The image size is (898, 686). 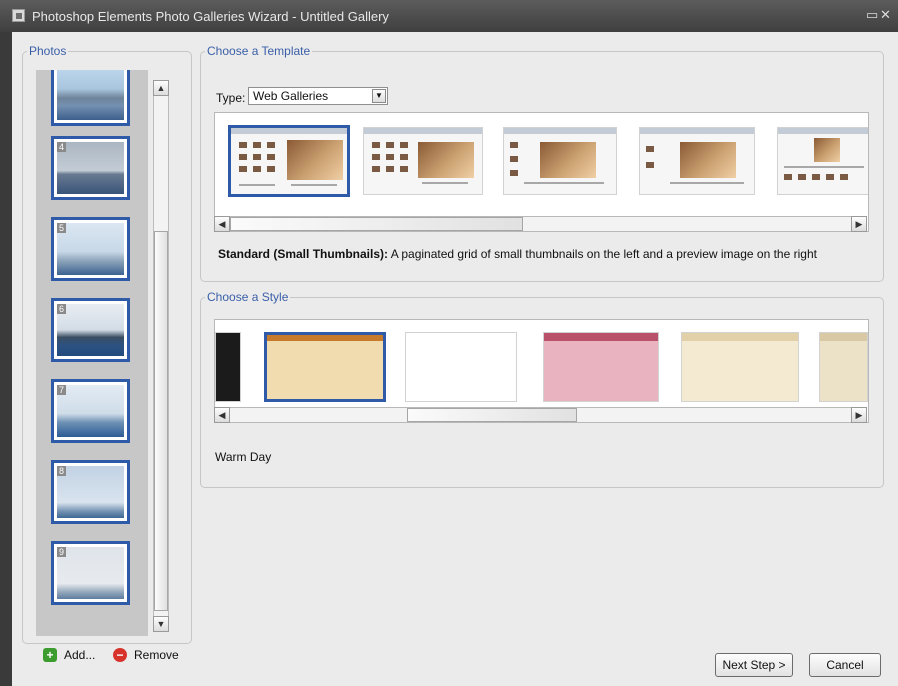 I want to click on style-name: Warm Day, so click(x=243, y=457).